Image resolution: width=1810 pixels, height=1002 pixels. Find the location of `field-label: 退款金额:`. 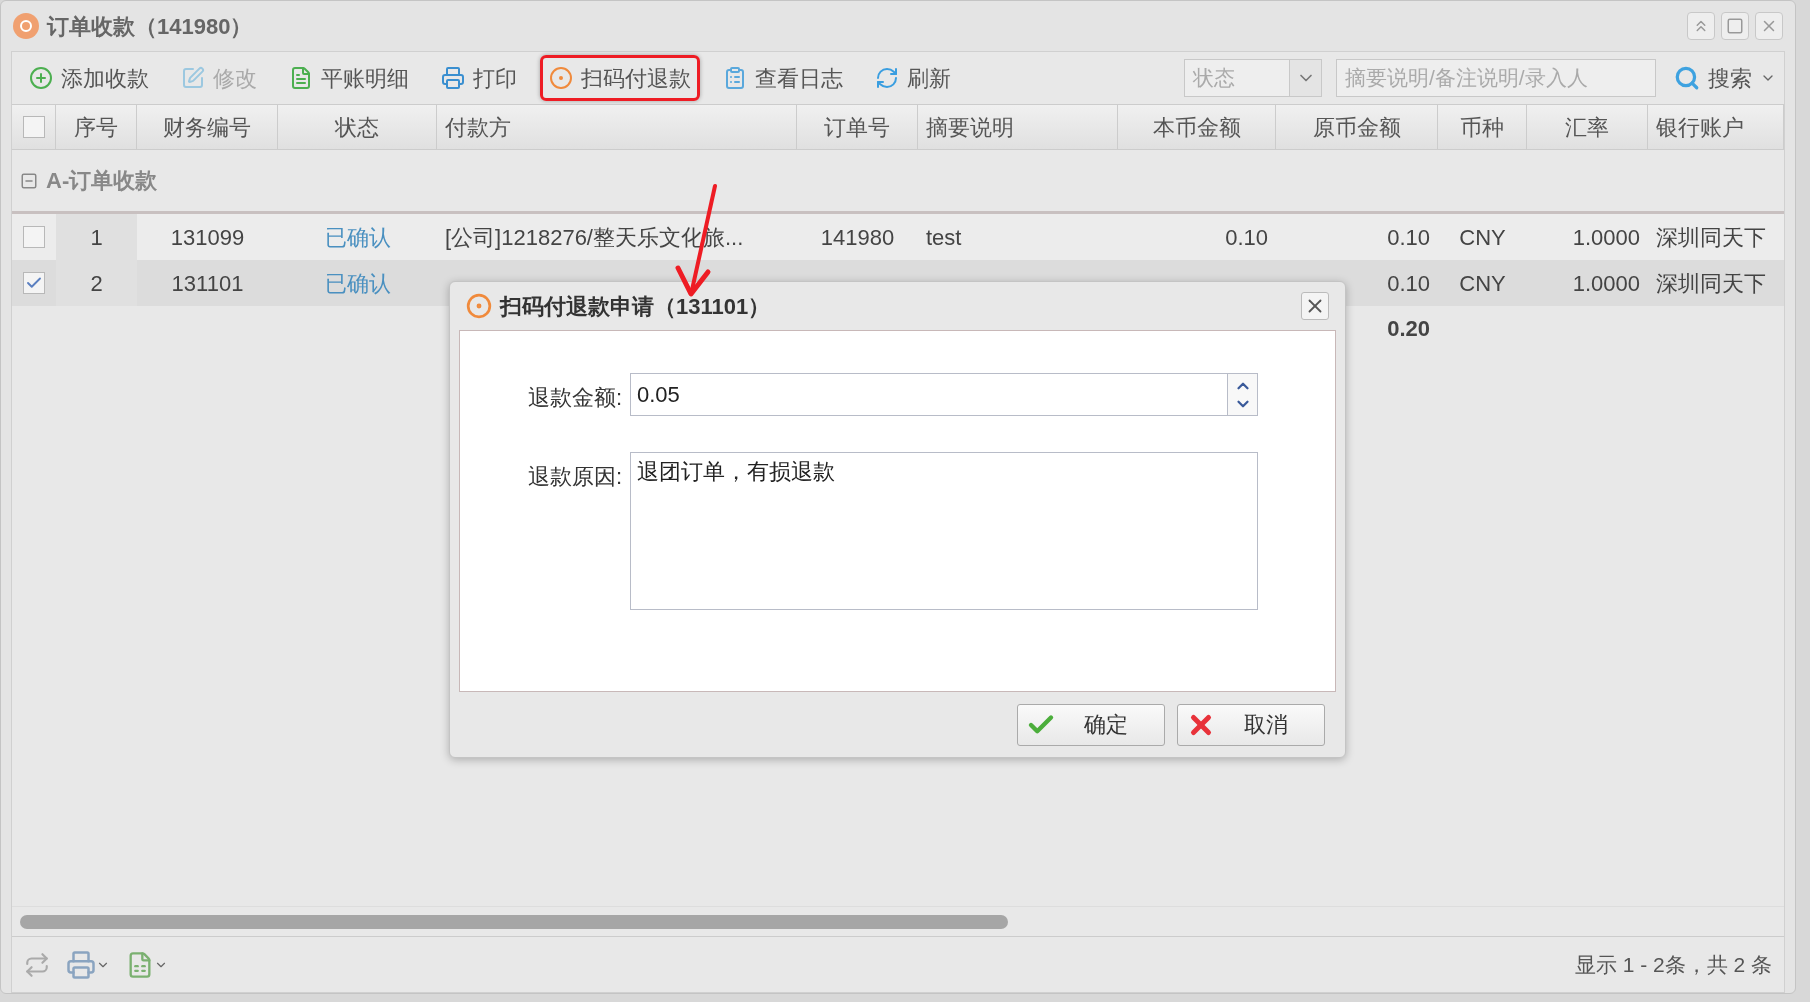

field-label: 退款金额: is located at coordinates (574, 398).